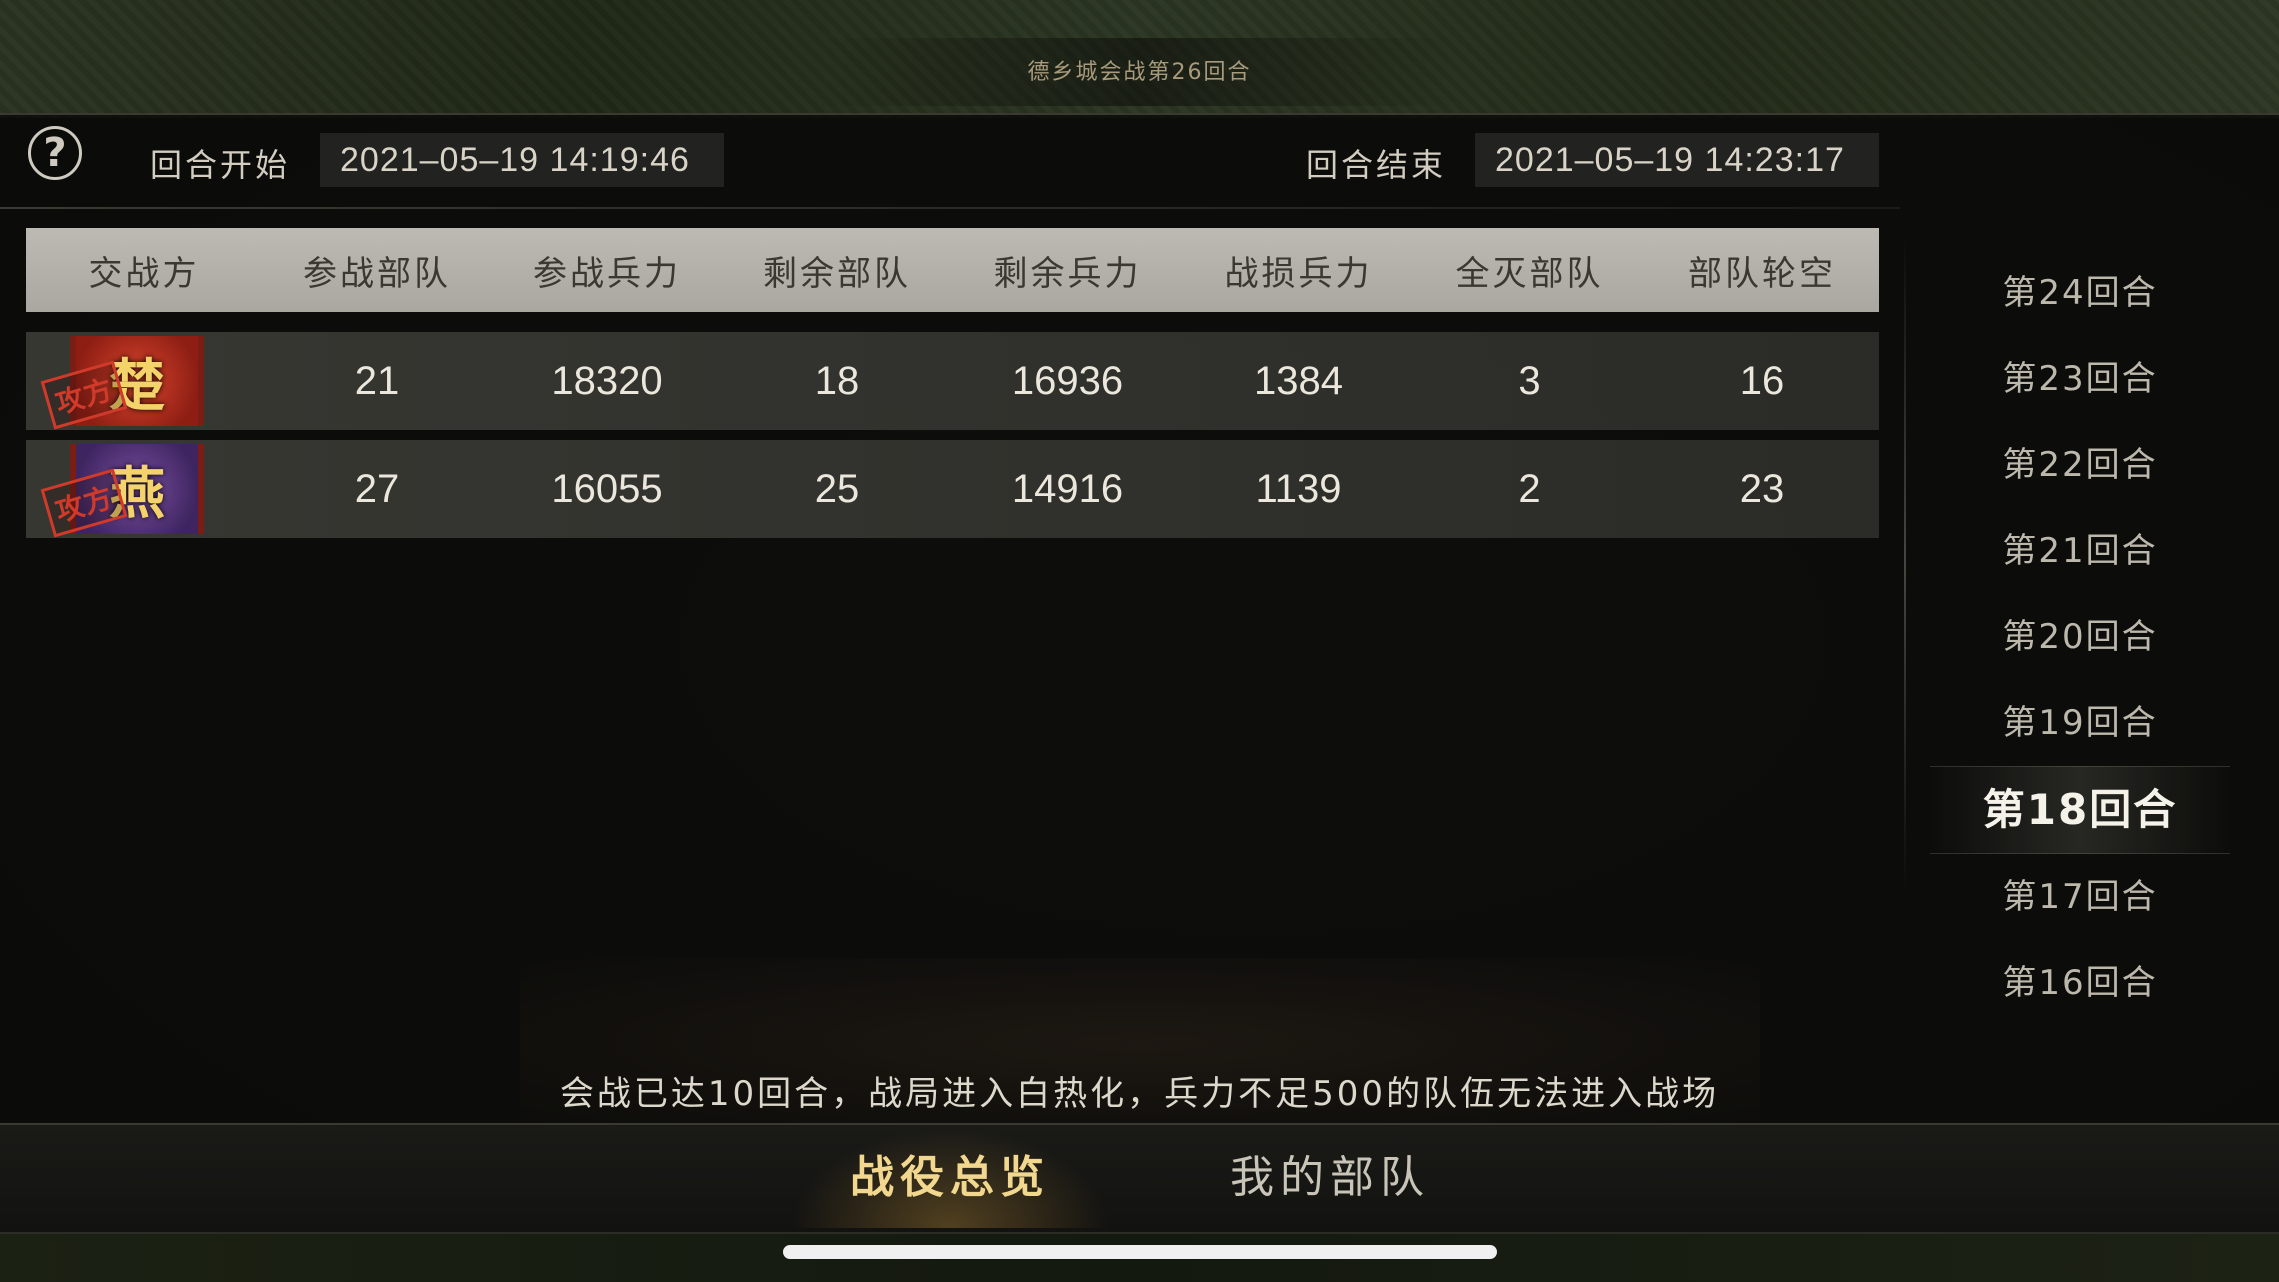  Describe the element at coordinates (607, 488) in the screenshot. I see `table-cell: 16055` at that location.